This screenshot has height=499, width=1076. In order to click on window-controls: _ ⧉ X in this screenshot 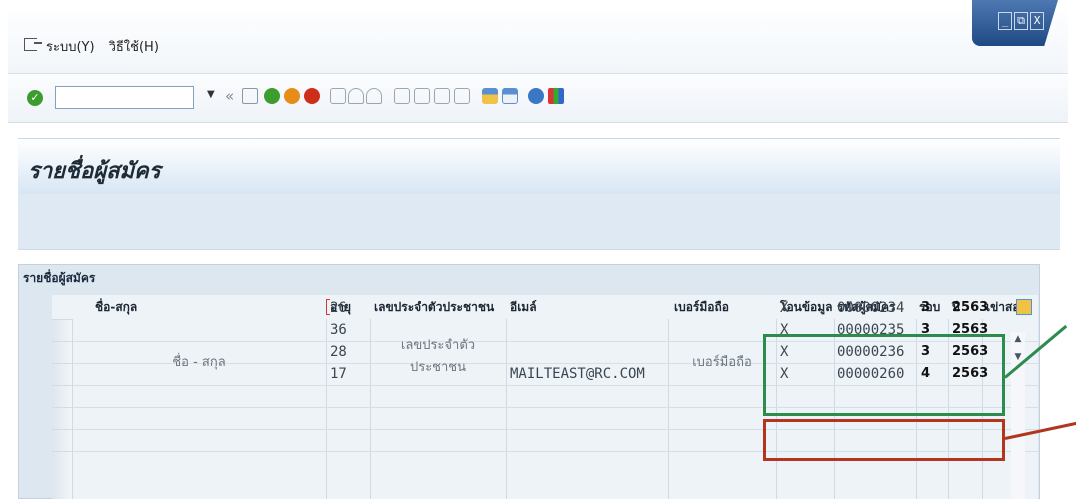, I will do `click(1015, 23)`.